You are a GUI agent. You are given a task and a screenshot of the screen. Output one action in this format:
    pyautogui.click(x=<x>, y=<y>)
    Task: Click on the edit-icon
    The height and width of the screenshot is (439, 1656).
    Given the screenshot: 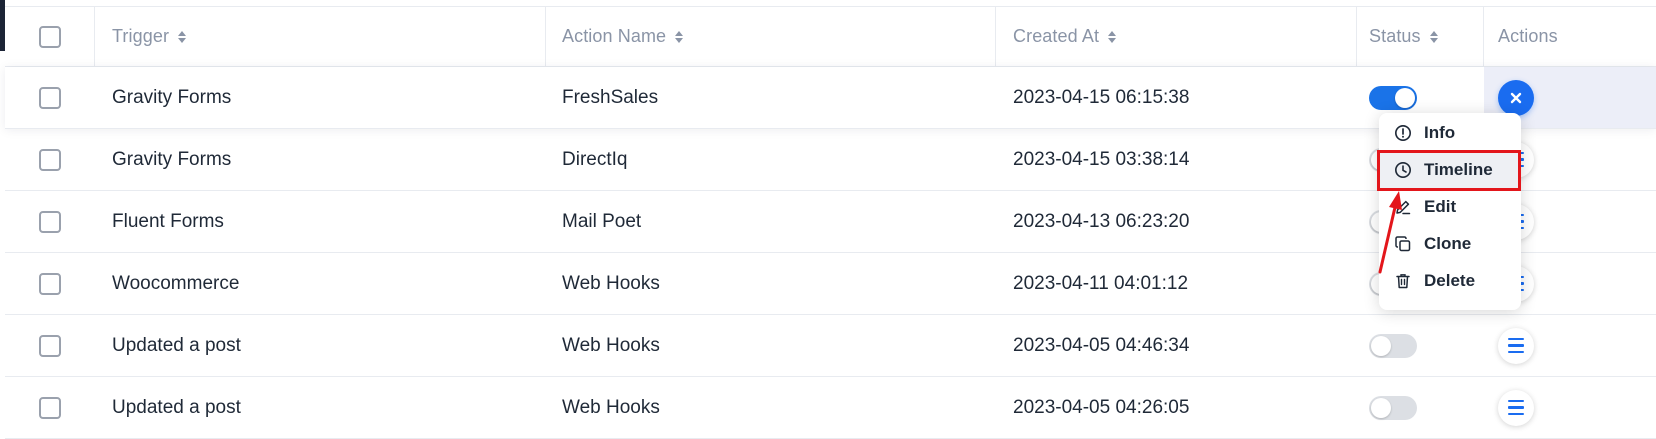 What is the action you would take?
    pyautogui.click(x=1403, y=207)
    